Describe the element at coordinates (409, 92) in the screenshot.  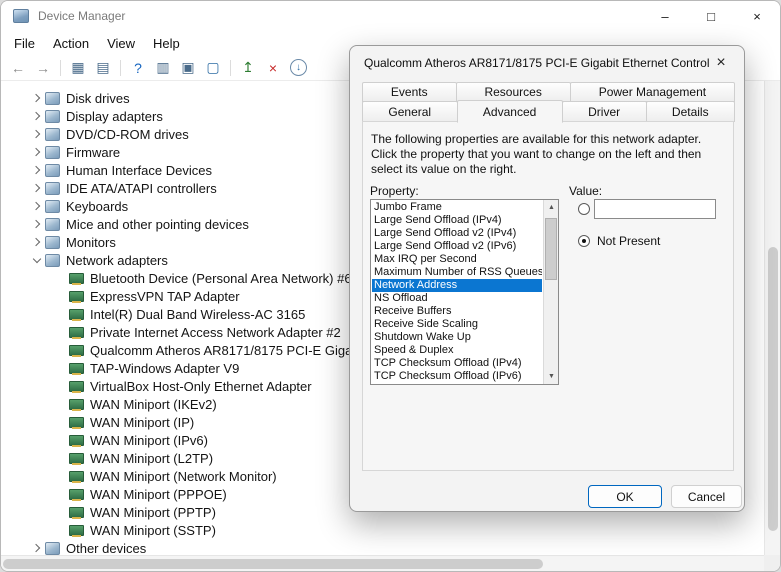
I see `tab-events: Events` at that location.